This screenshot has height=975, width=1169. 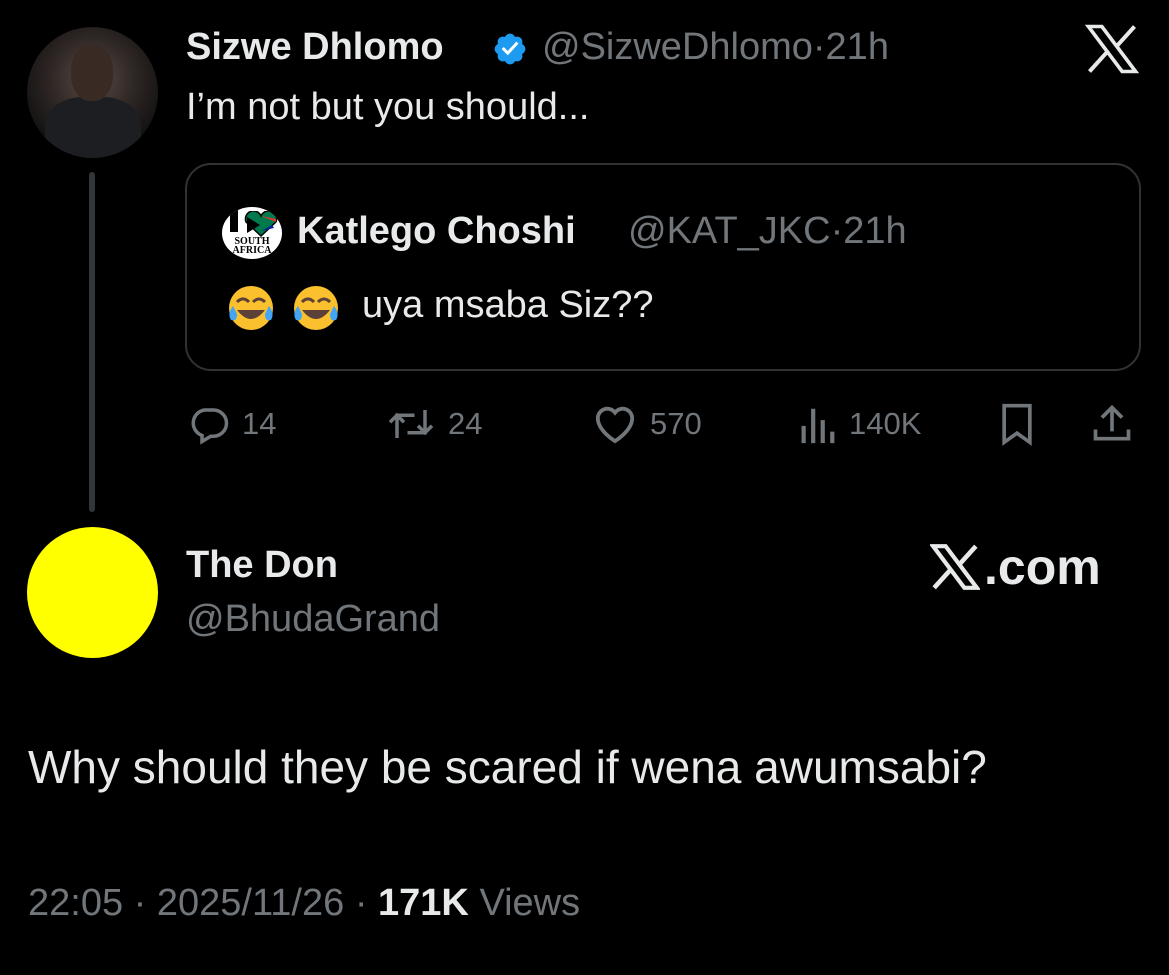 I want to click on reply-count: 14, so click(x=259, y=423).